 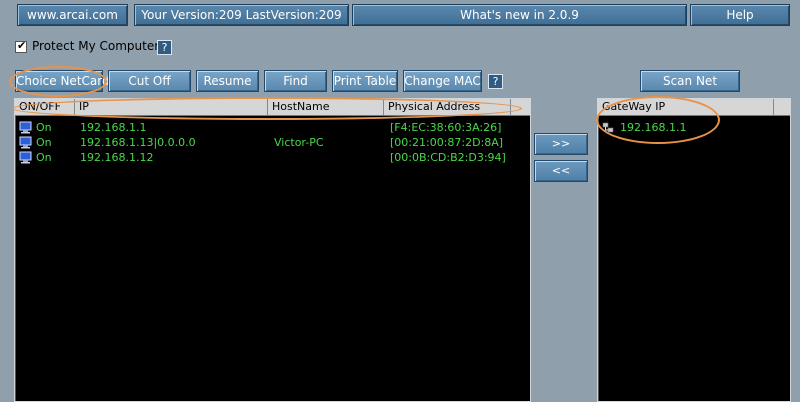 I want to click on mac-cell: [F4:EC:38:60:3A:26], so click(x=446, y=127).